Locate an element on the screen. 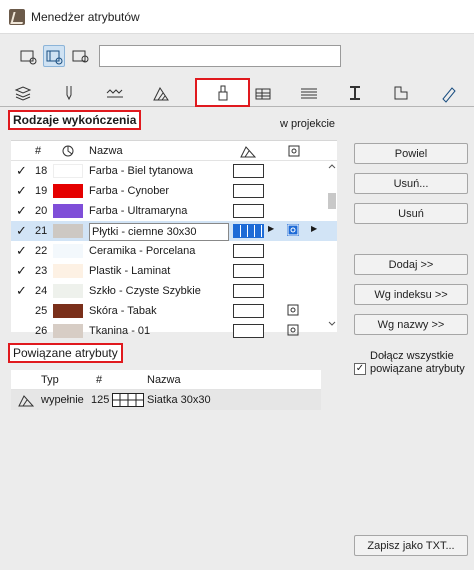 This screenshot has height=570, width=474. related-row: wypełnie 125 Siatka 30x30 is located at coordinates (166, 400).